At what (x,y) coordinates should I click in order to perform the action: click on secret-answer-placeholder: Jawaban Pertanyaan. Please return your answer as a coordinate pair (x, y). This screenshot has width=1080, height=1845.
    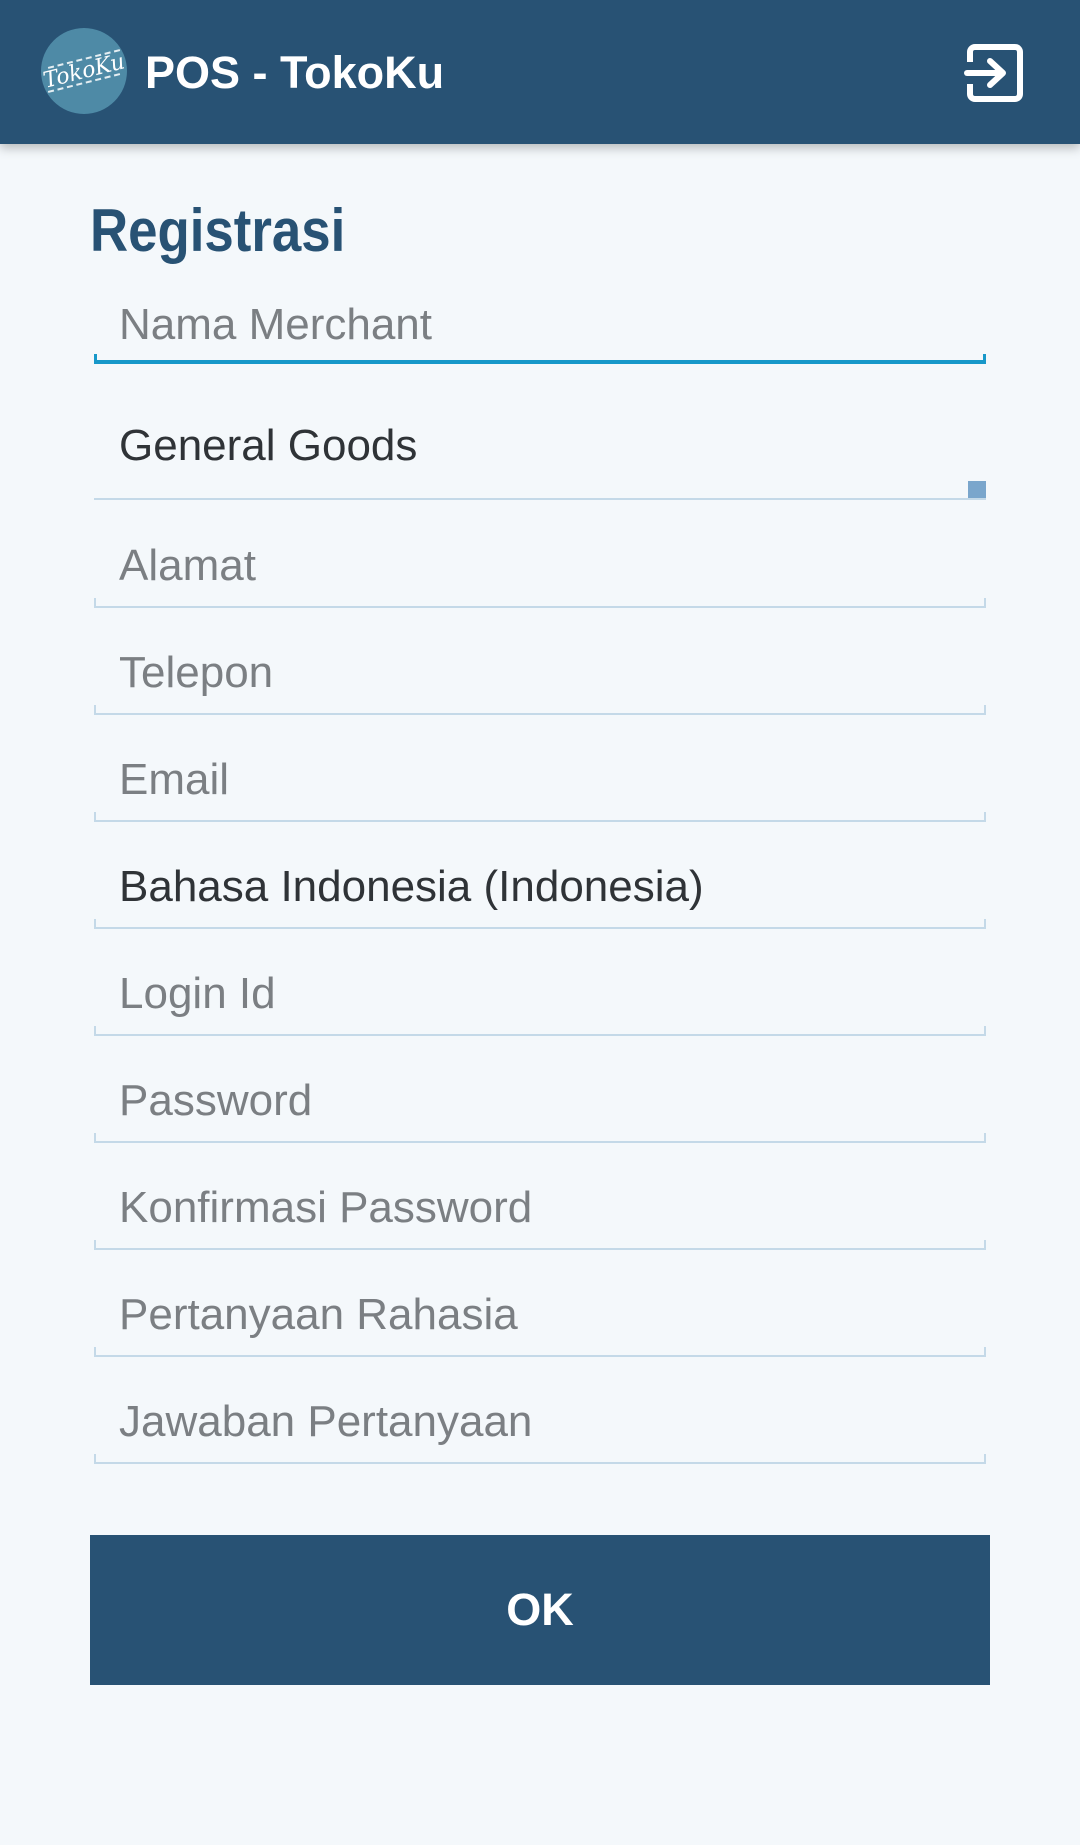
    Looking at the image, I should click on (326, 1421).